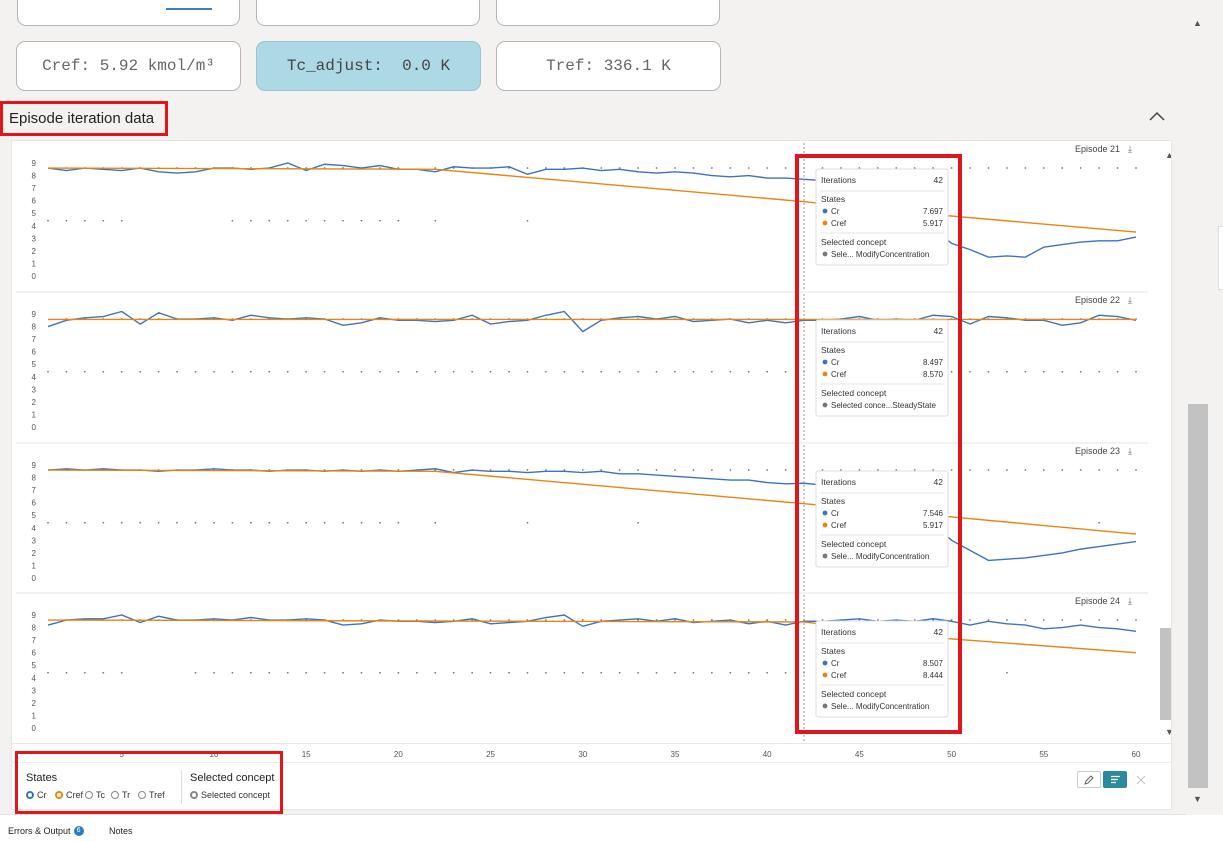 Image resolution: width=1223 pixels, height=841 pixels. I want to click on tab-errors-output: Errors & Output 6, so click(46, 831).